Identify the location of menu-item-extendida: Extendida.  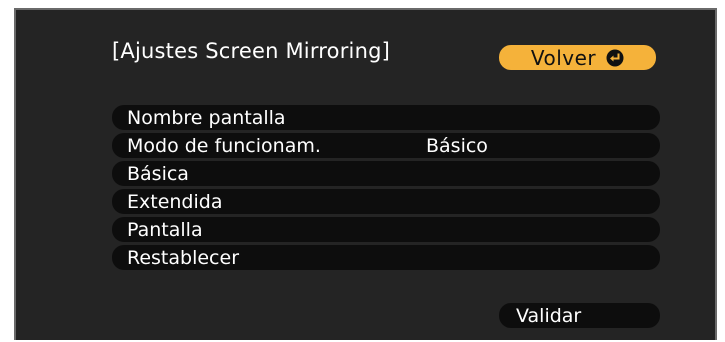
(386, 201).